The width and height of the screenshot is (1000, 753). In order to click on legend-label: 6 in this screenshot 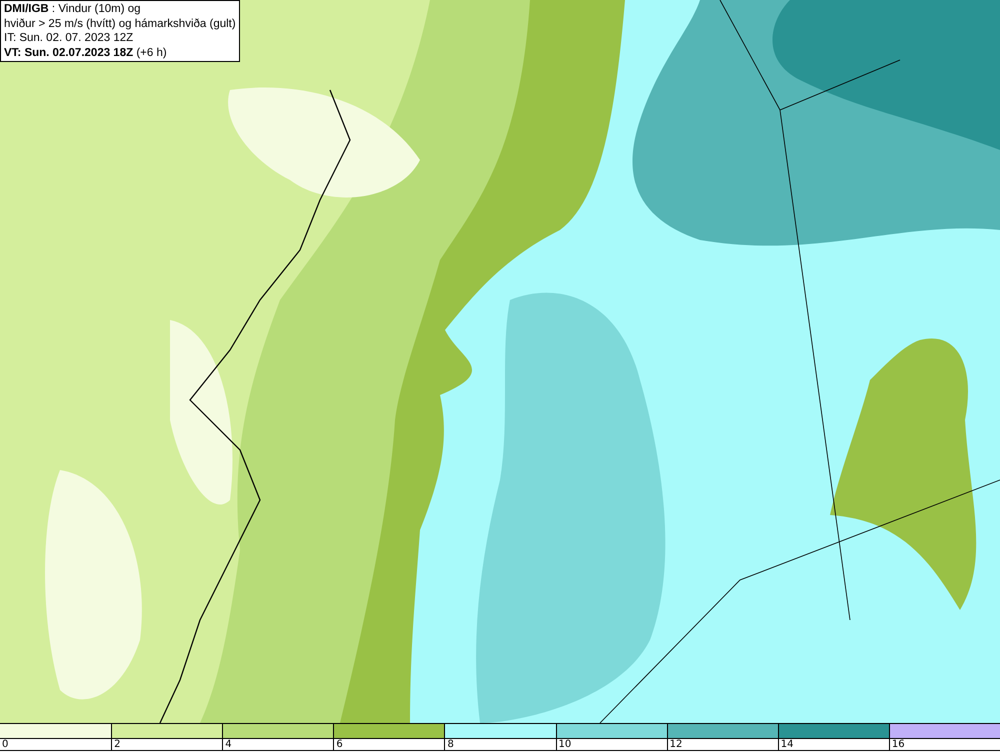, I will do `click(339, 745)`.